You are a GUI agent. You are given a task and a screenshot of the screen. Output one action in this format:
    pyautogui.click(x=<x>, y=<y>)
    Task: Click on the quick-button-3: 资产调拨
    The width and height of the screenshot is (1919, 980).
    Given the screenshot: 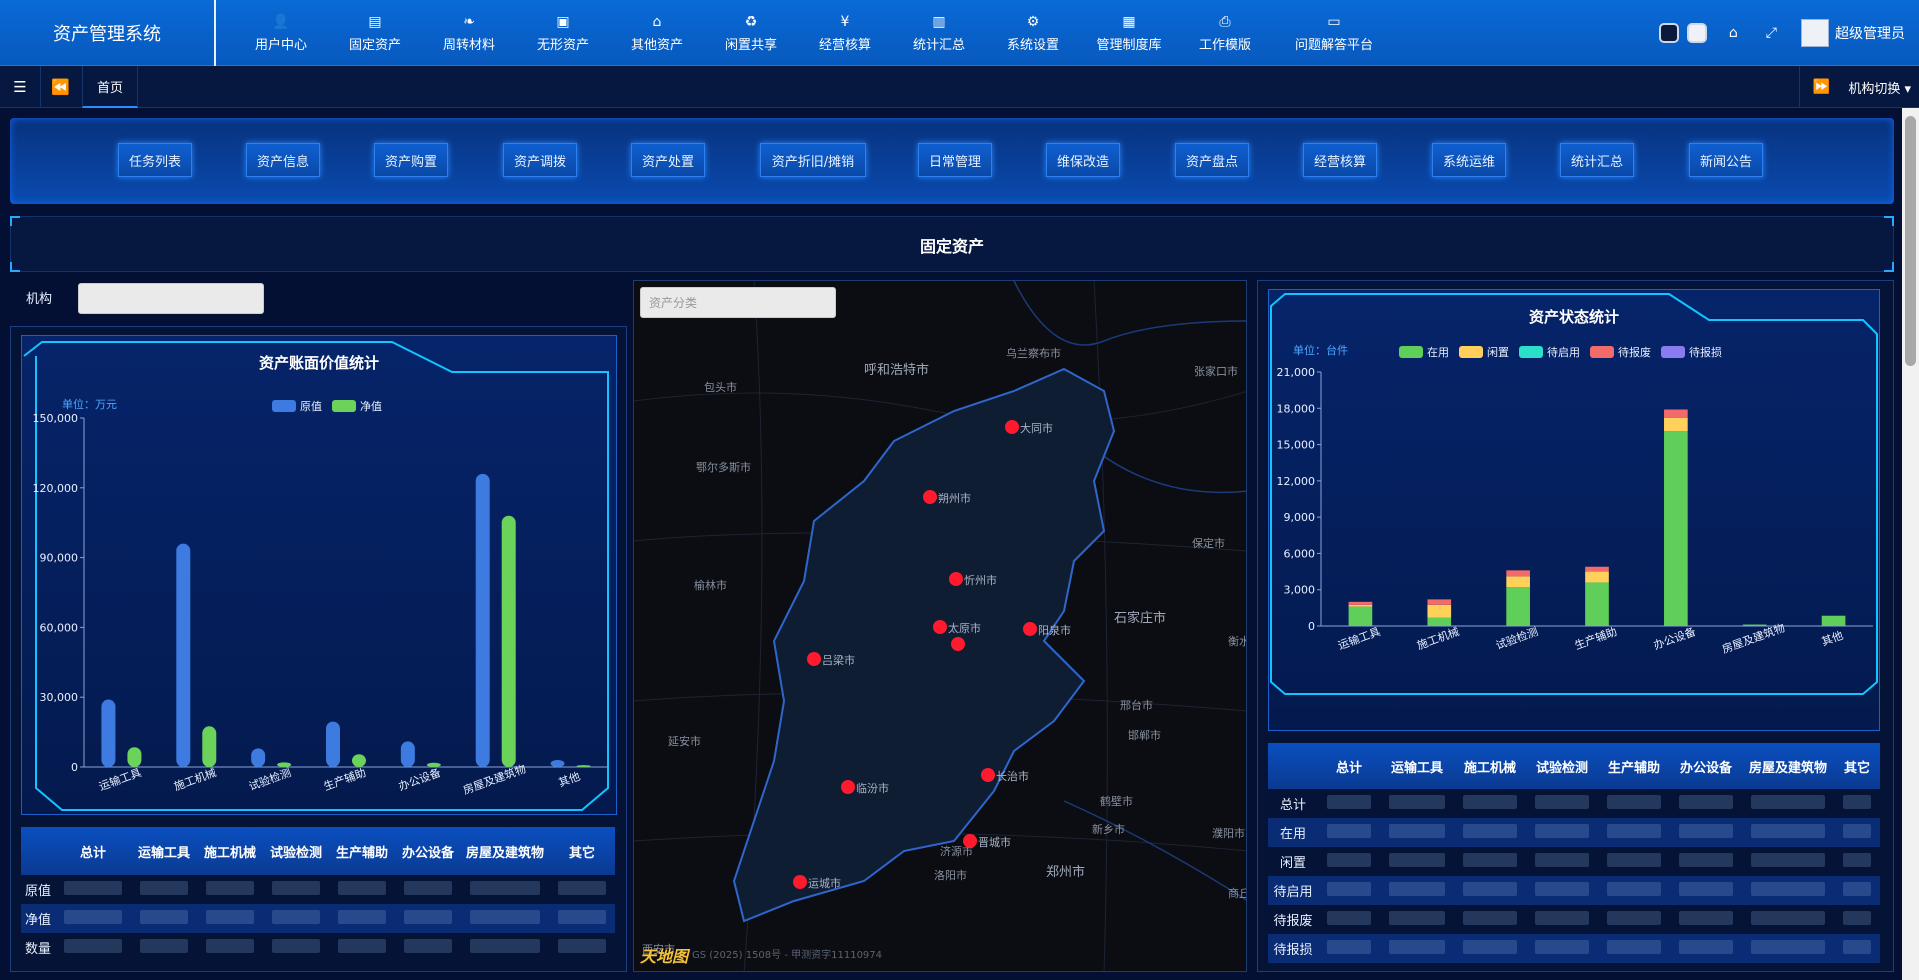 What is the action you would take?
    pyautogui.click(x=540, y=160)
    